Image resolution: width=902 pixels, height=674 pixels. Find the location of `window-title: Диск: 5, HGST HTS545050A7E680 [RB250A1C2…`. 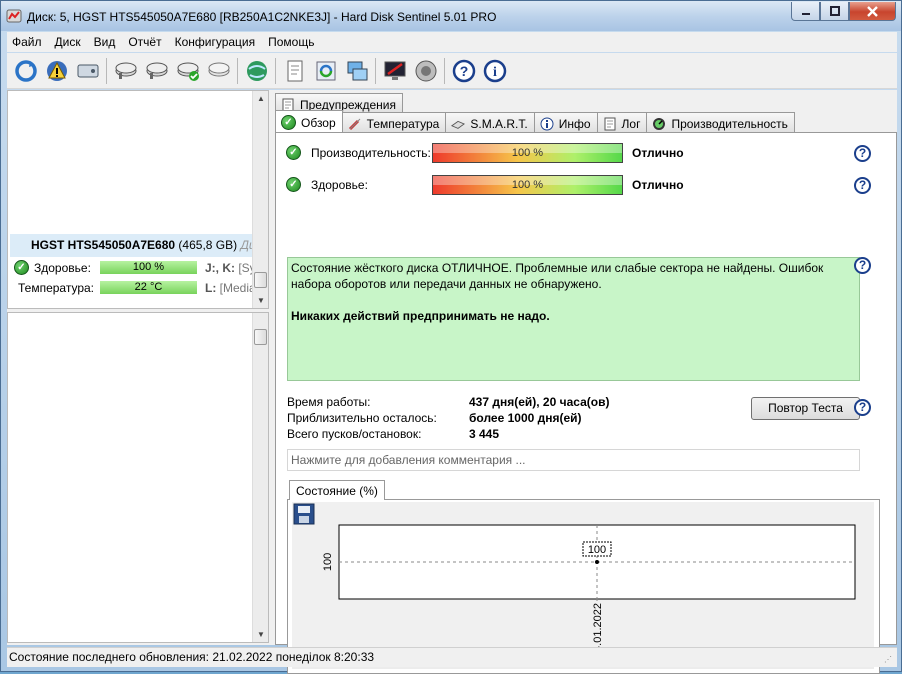

window-title: Диск: 5, HGST HTS545050A7E680 [RB250A1C2… is located at coordinates (262, 17).